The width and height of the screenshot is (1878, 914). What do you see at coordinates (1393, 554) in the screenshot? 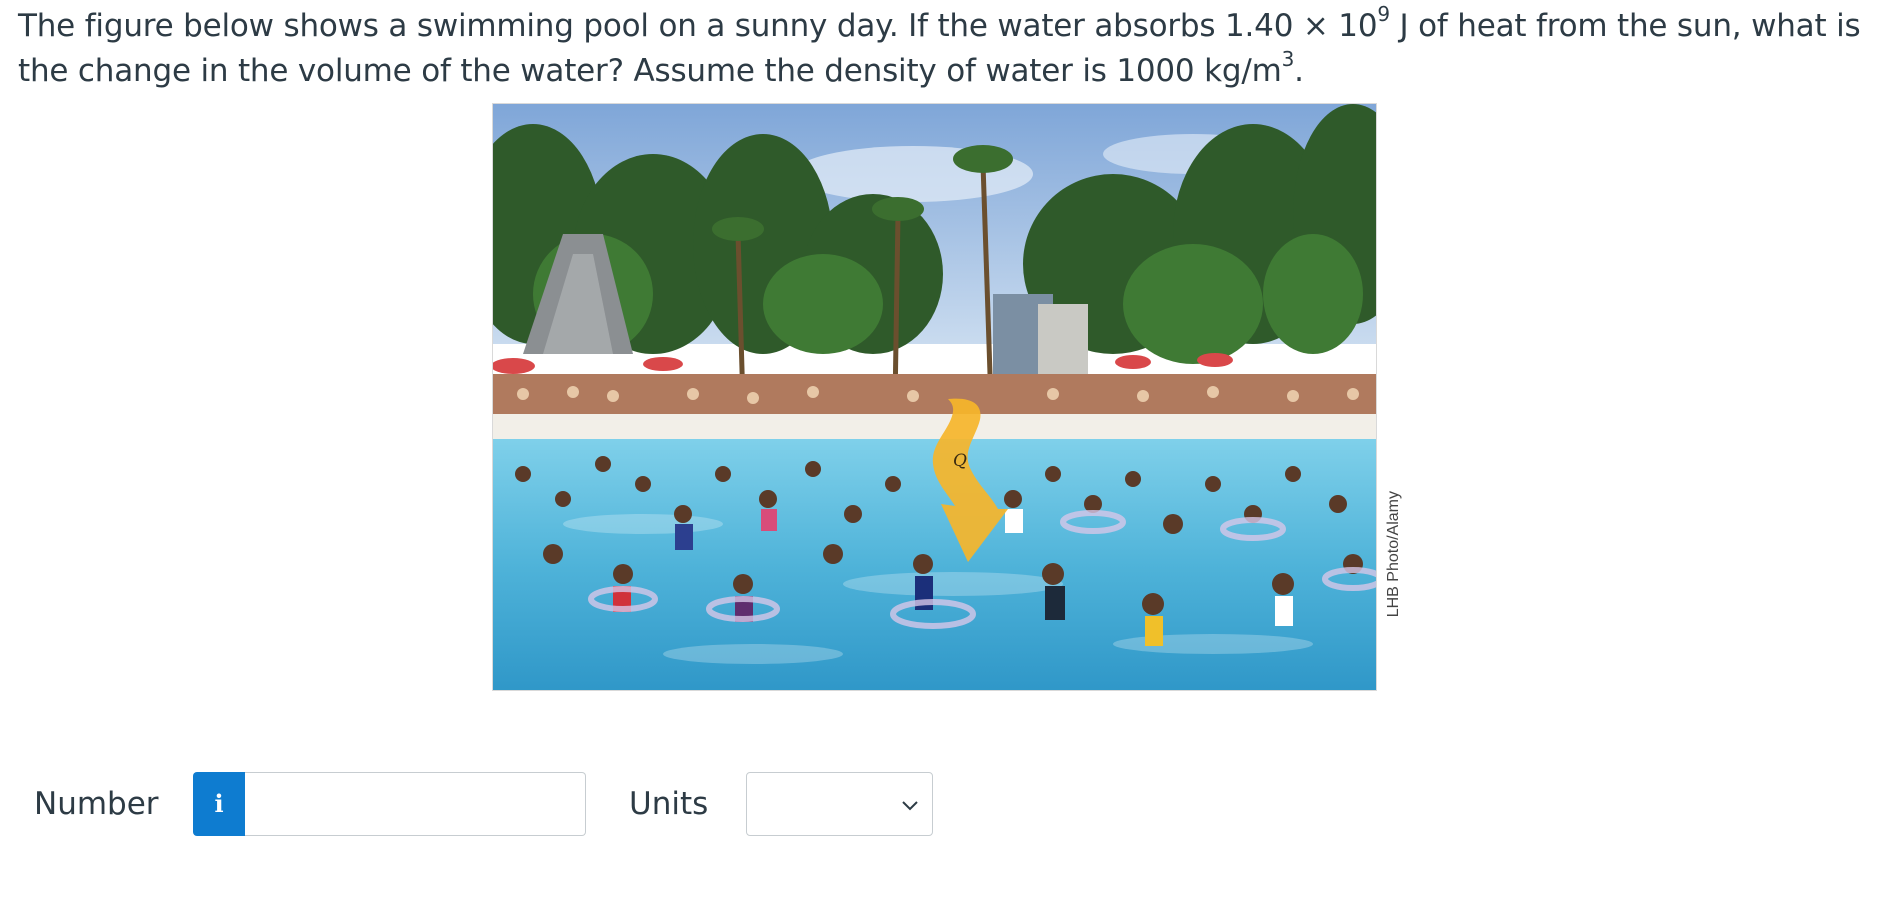
I see `photo-credit: LHB Photo/Alamy` at bounding box center [1393, 554].